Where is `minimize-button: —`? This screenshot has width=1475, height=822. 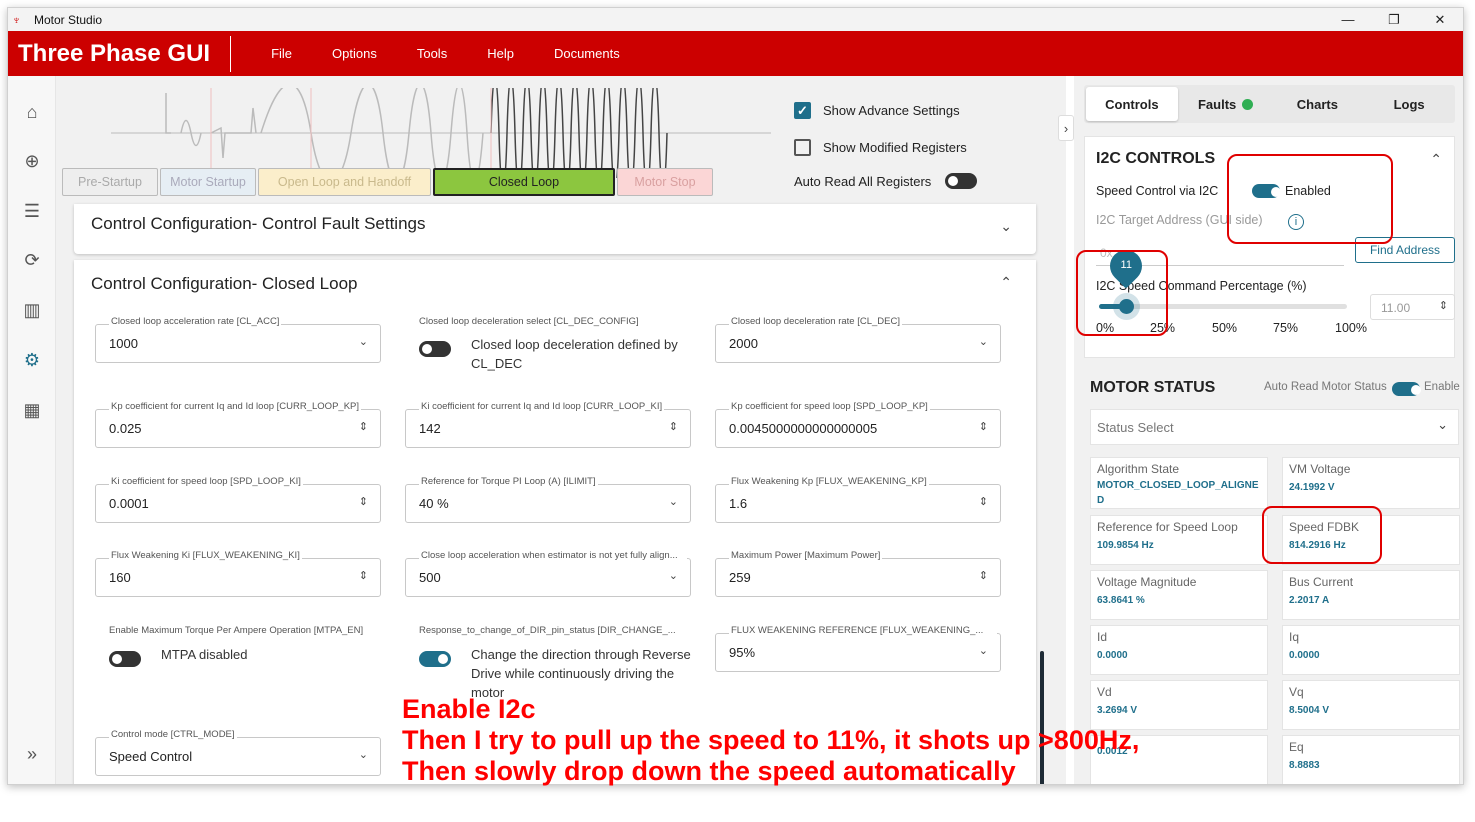
minimize-button: — is located at coordinates (1348, 19).